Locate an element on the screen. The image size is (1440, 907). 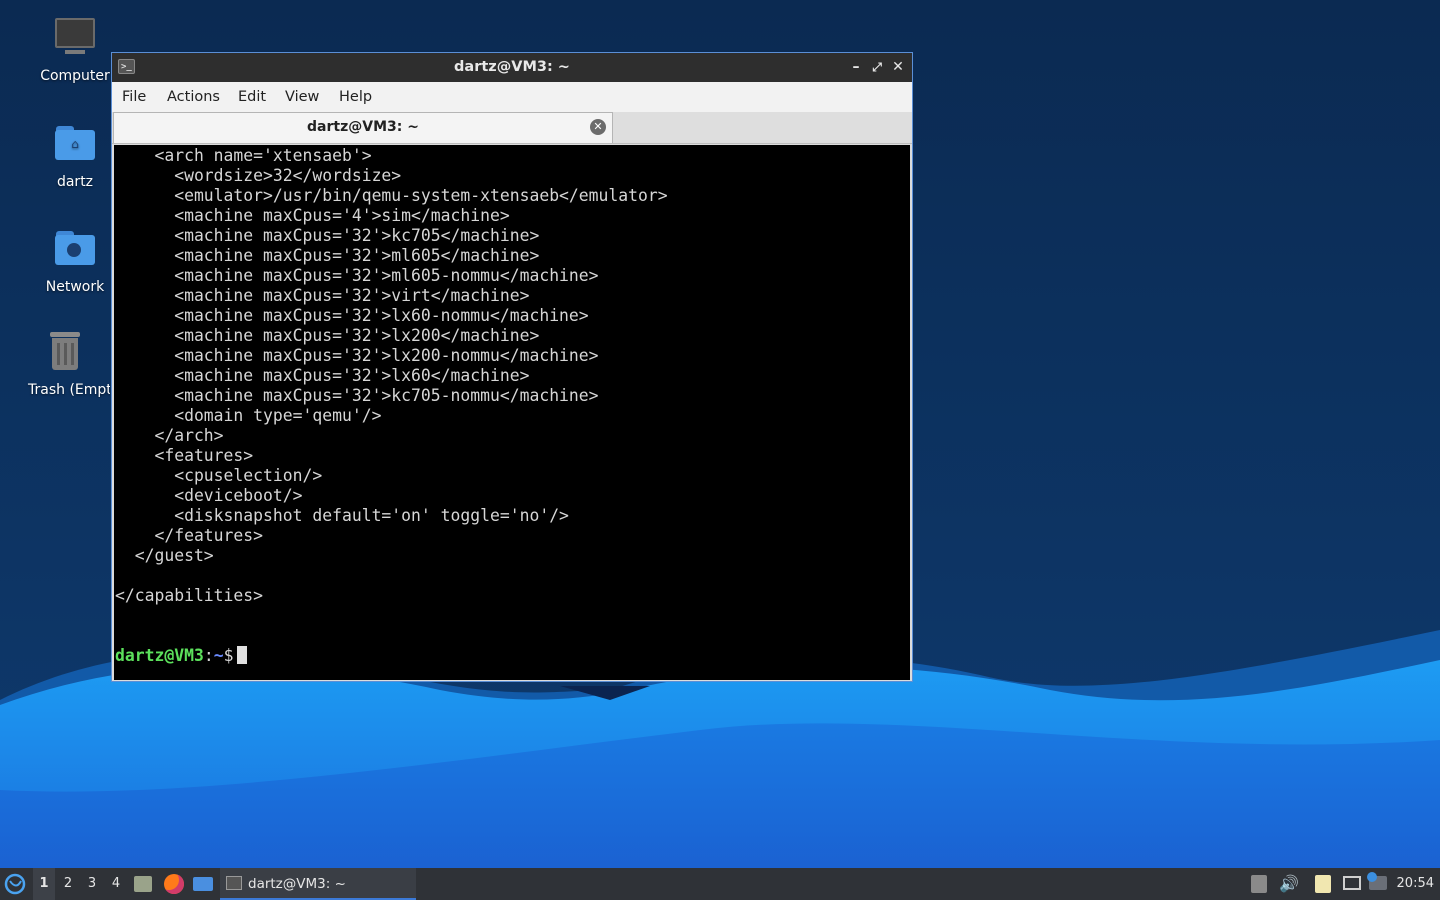
desktop-icon-label: Trash (Empt is located at coordinates (69, 390).